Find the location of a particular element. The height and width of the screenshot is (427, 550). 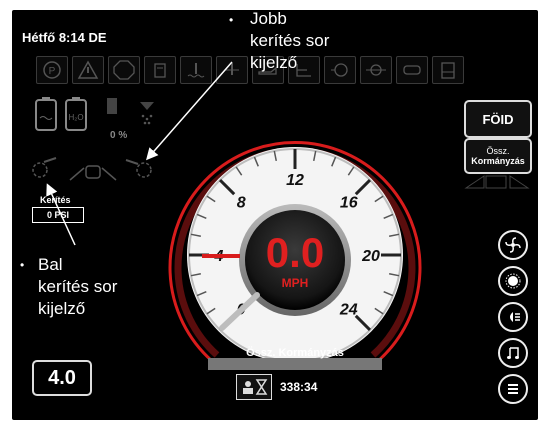

right-callout-line1: Jobb is located at coordinates (268, 18).